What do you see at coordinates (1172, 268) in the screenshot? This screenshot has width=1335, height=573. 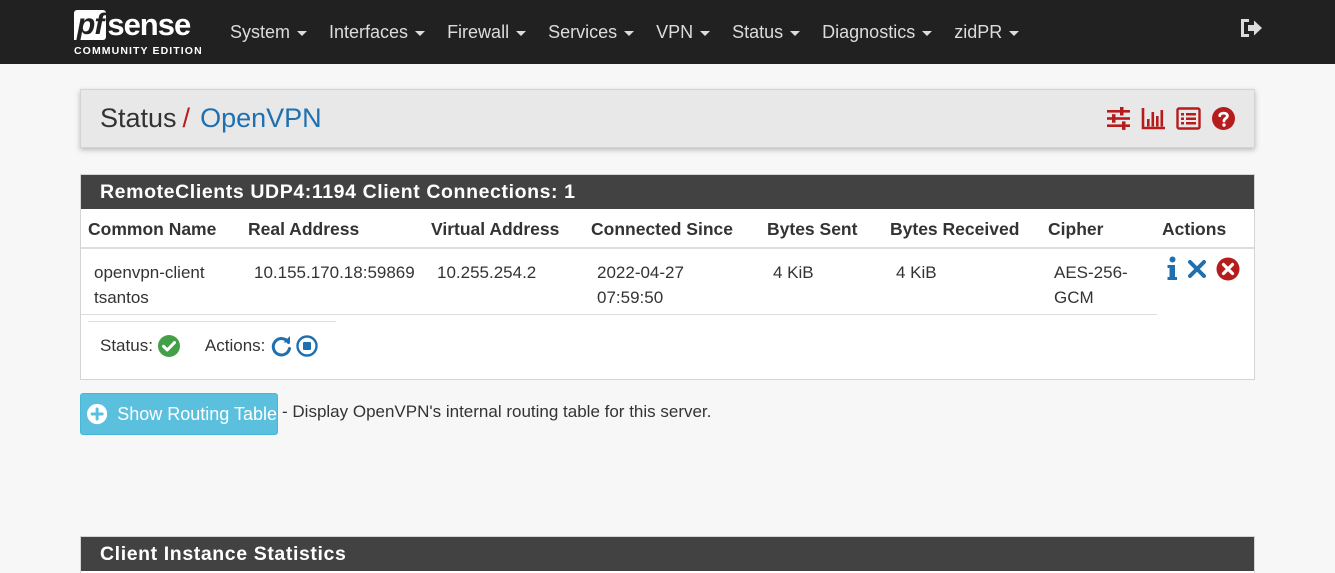 I see `info-icon` at bounding box center [1172, 268].